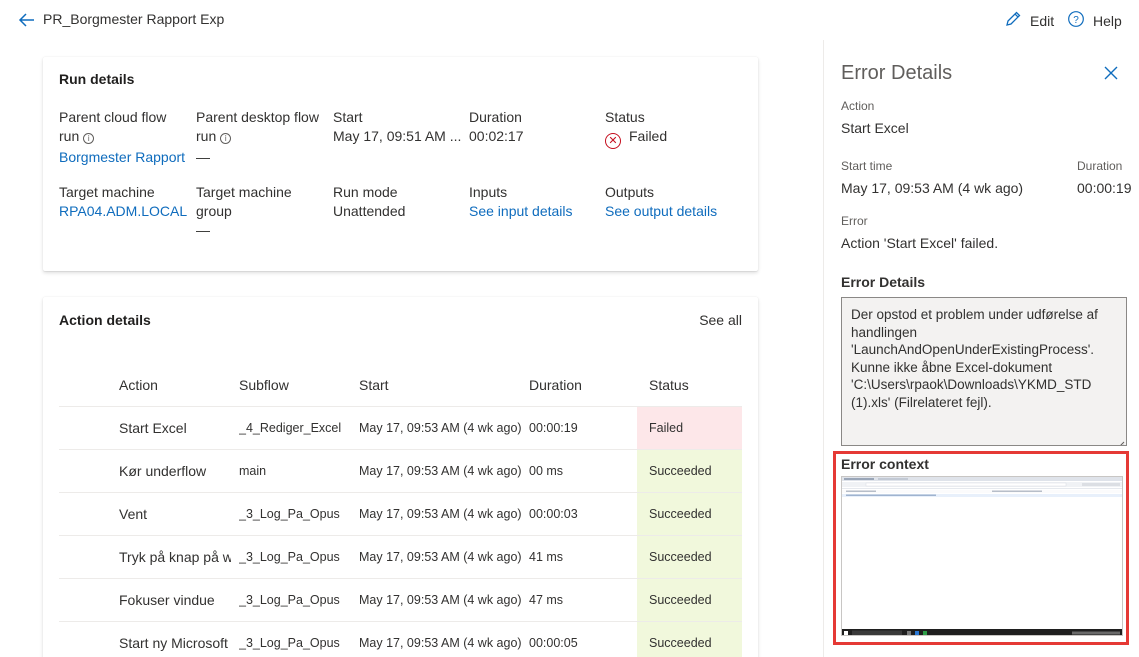 The width and height of the screenshot is (1139, 657). Describe the element at coordinates (546, 600) in the screenshot. I see `duration-cell: 47 ms` at that location.